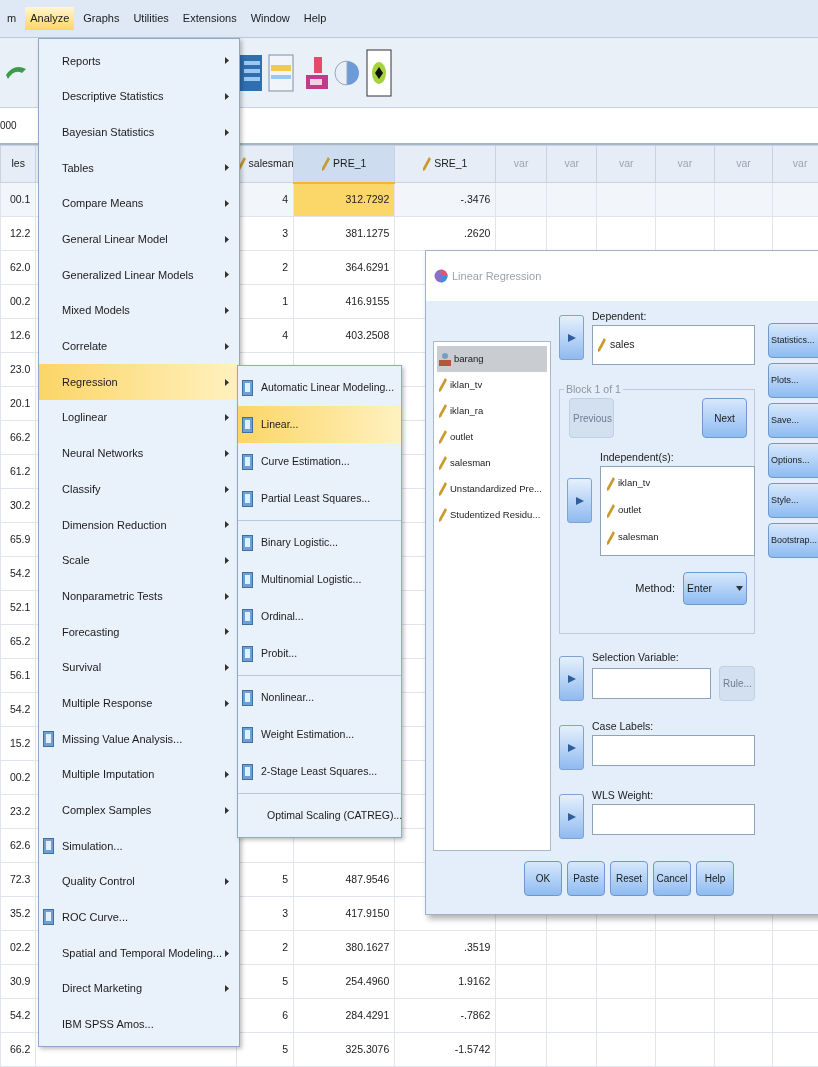 This screenshot has height=1067, width=818. What do you see at coordinates (139, 275) in the screenshot?
I see `menu-item: Generalized Linear Models` at bounding box center [139, 275].